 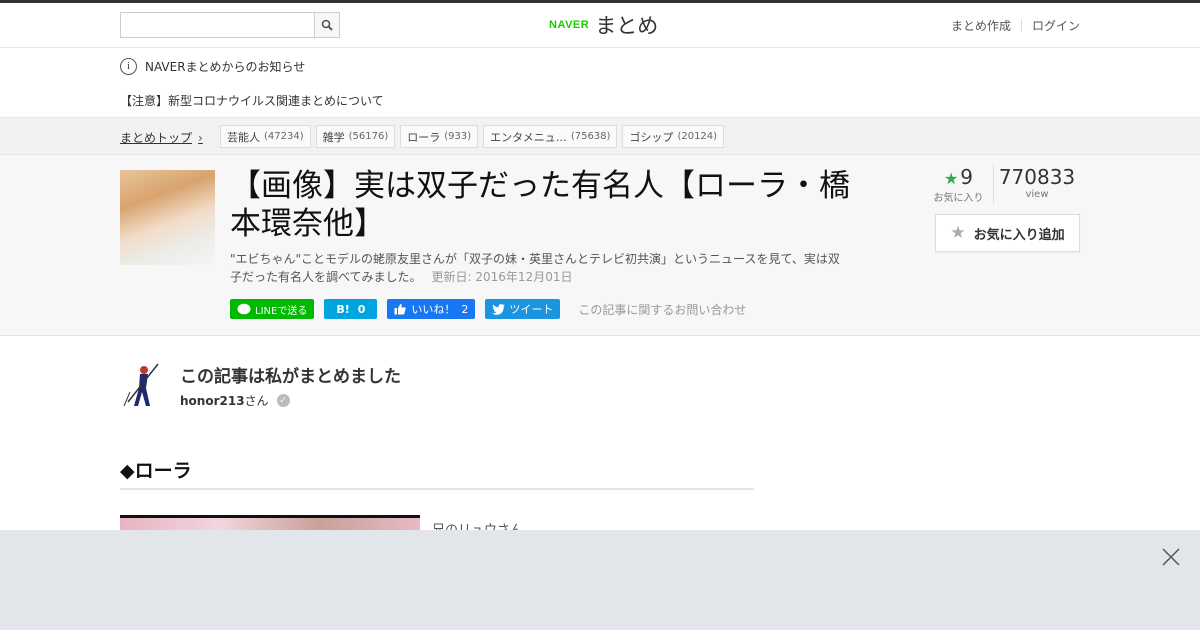 What do you see at coordinates (217, 25) in the screenshot?
I see `search-input` at bounding box center [217, 25].